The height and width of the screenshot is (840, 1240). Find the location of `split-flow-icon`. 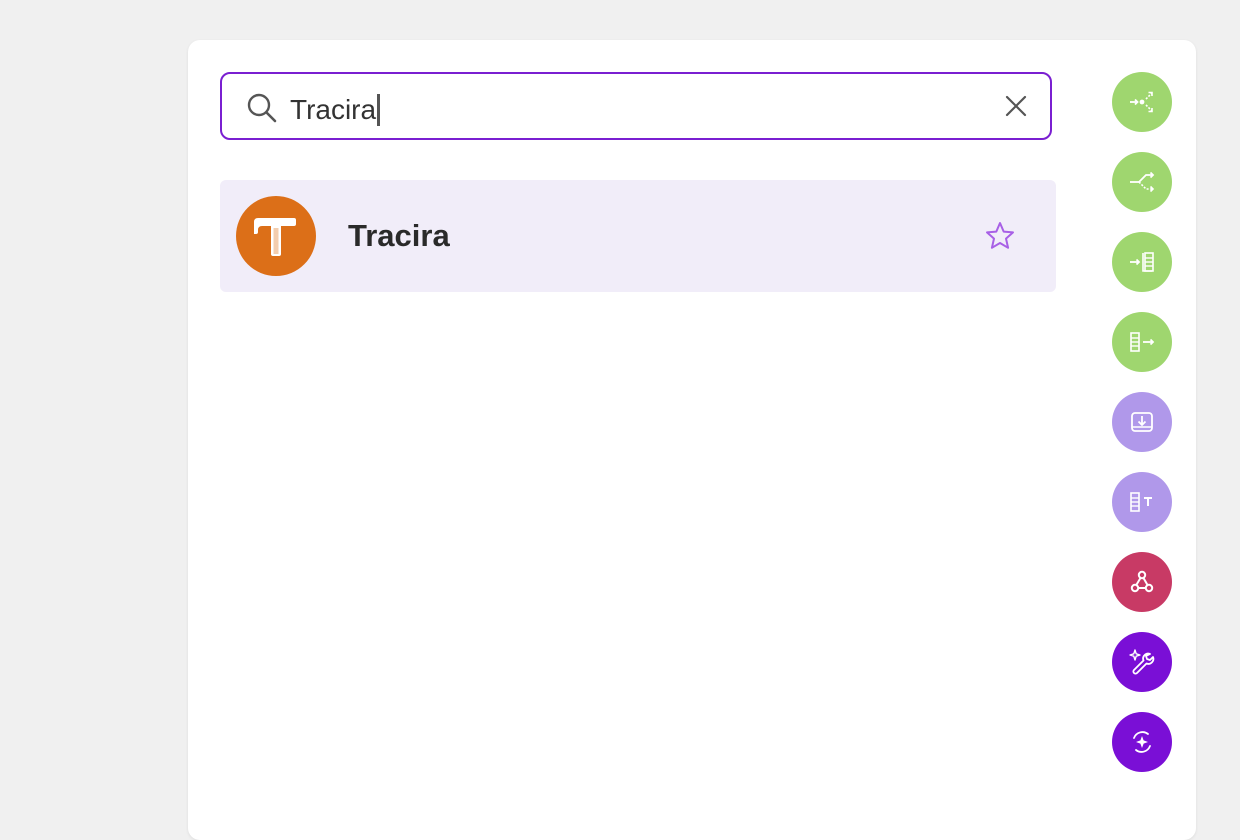

split-flow-icon is located at coordinates (1141, 102).